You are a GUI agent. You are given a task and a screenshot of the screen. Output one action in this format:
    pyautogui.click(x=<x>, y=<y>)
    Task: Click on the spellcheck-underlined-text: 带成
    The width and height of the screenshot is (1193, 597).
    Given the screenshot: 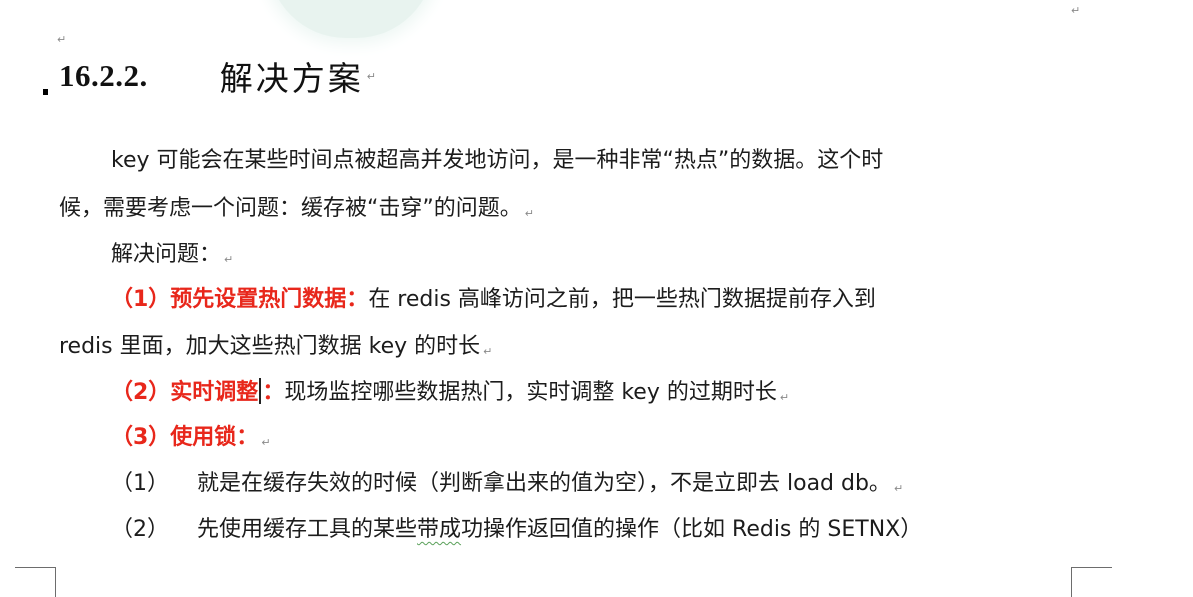 What is the action you would take?
    pyautogui.click(x=439, y=529)
    